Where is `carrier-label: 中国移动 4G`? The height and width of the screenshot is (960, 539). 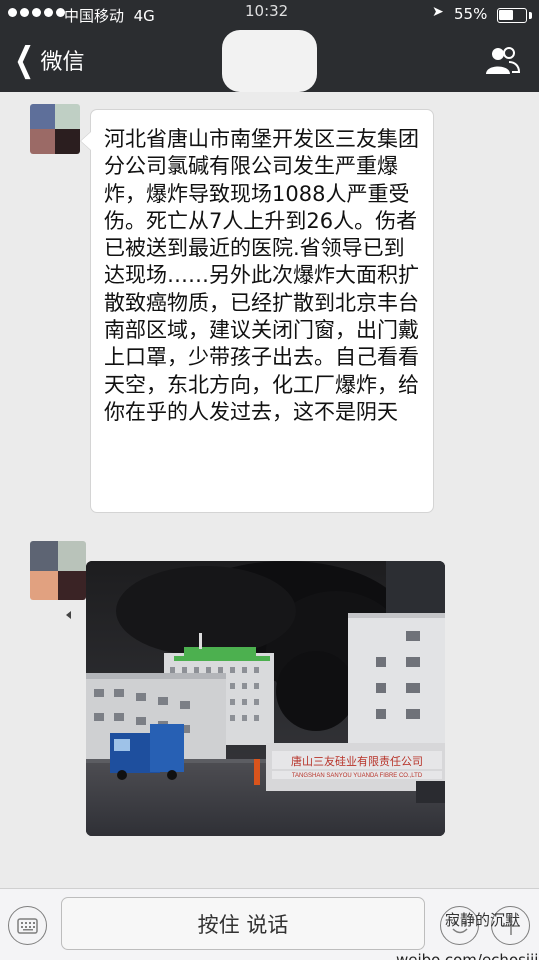 carrier-label: 中国移动 4G is located at coordinates (109, 16).